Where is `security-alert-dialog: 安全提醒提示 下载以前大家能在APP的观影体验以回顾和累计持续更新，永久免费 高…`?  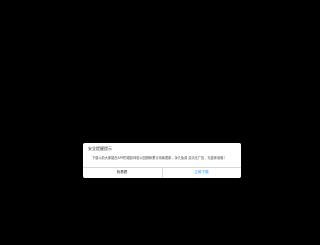 security-alert-dialog: 安全提醒提示 下载以前大家能在APP的观影体验以回顾和累计持续更新，永久免费 高… is located at coordinates (162, 160).